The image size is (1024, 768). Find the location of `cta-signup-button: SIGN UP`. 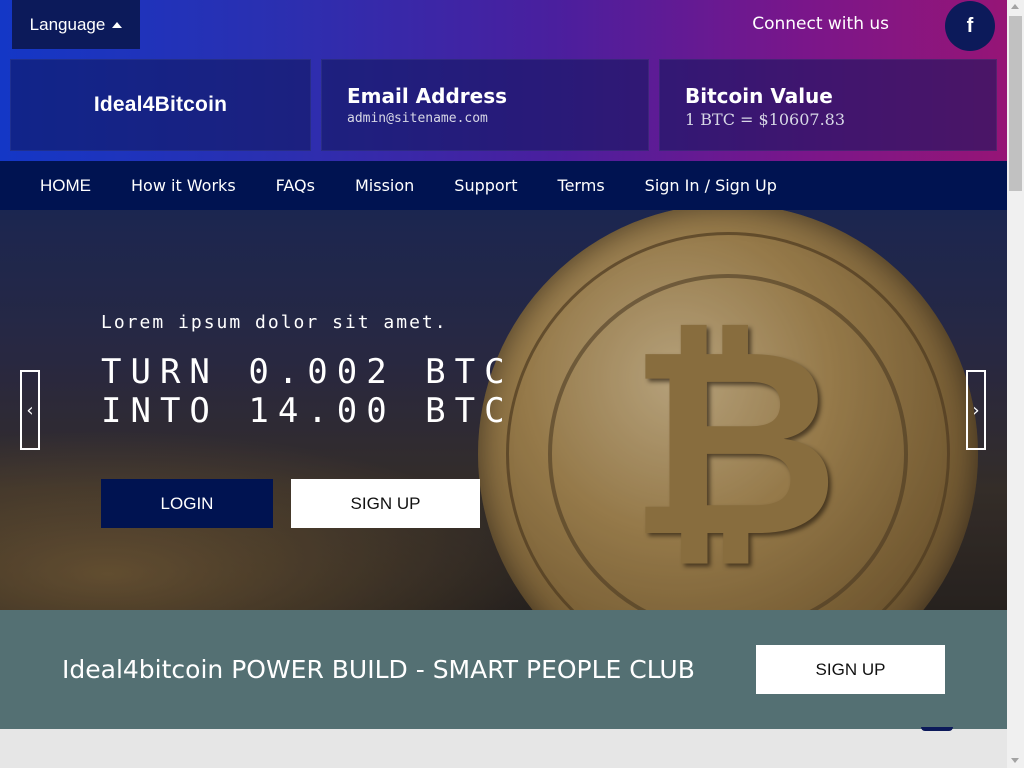

cta-signup-button: SIGN UP is located at coordinates (850, 669).